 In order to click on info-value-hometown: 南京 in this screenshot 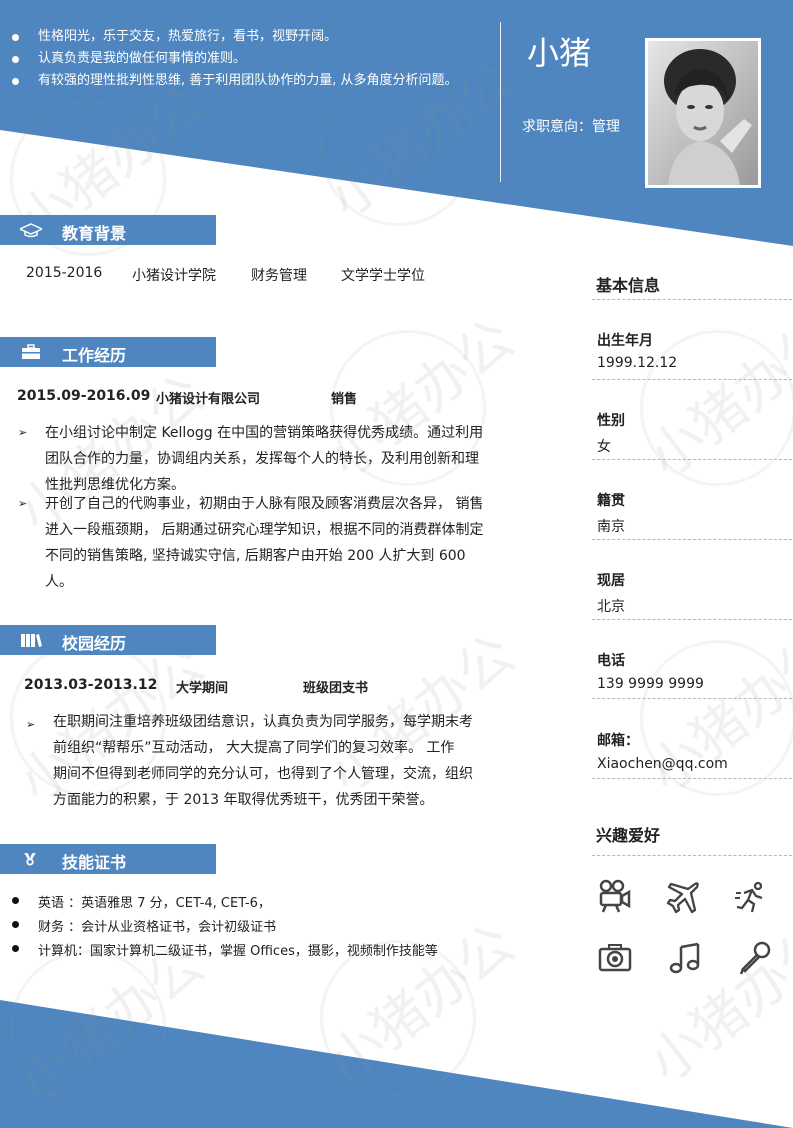, I will do `click(611, 527)`.